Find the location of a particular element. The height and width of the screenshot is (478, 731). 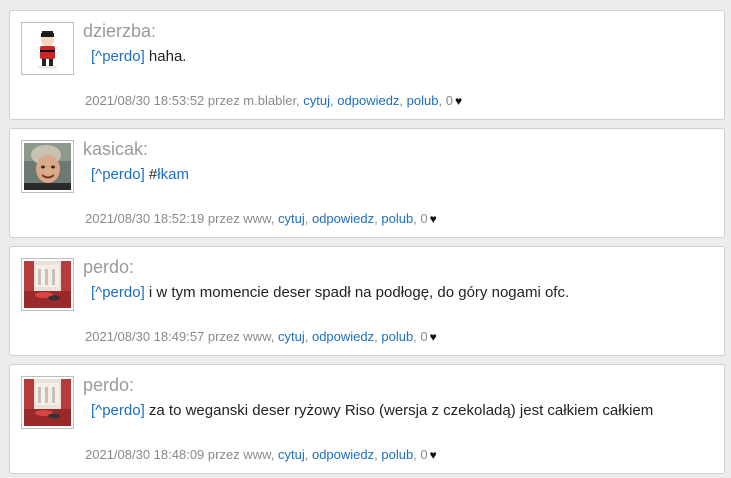

post-body: [^perdo] #łkam is located at coordinates (140, 174).